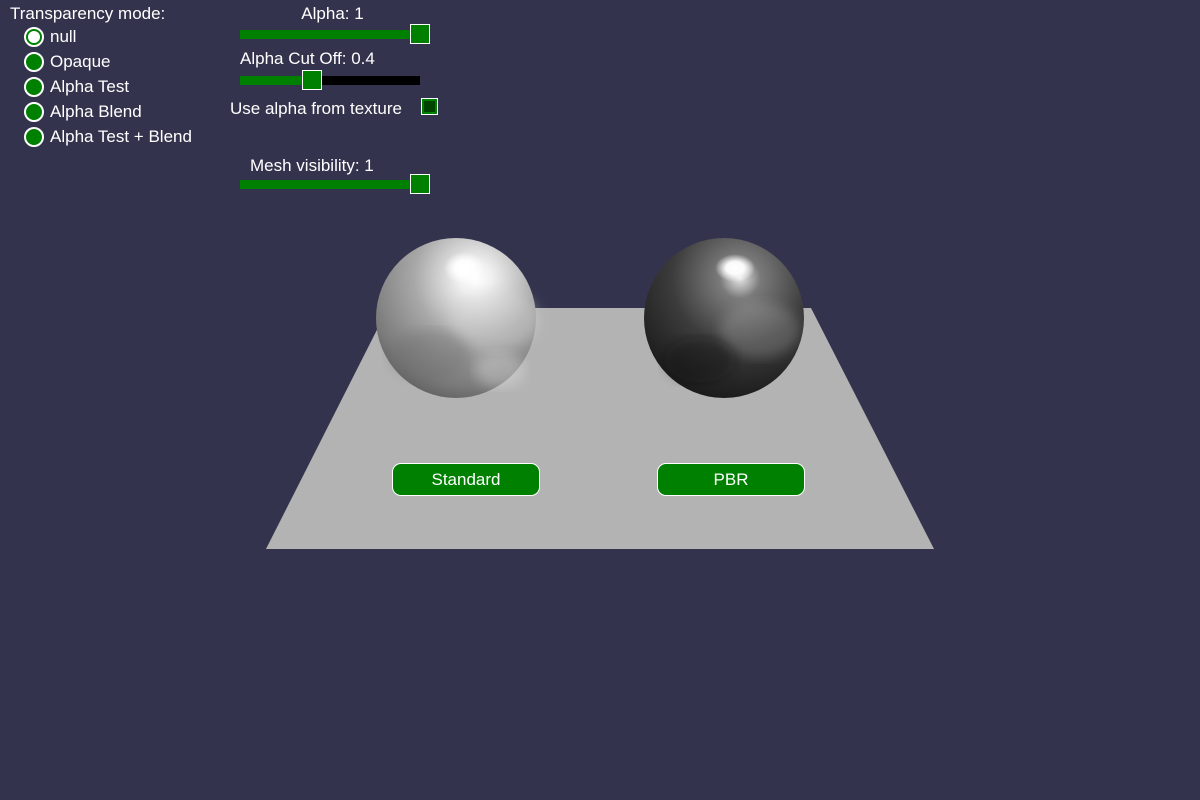  I want to click on alpha-slider, so click(335, 34).